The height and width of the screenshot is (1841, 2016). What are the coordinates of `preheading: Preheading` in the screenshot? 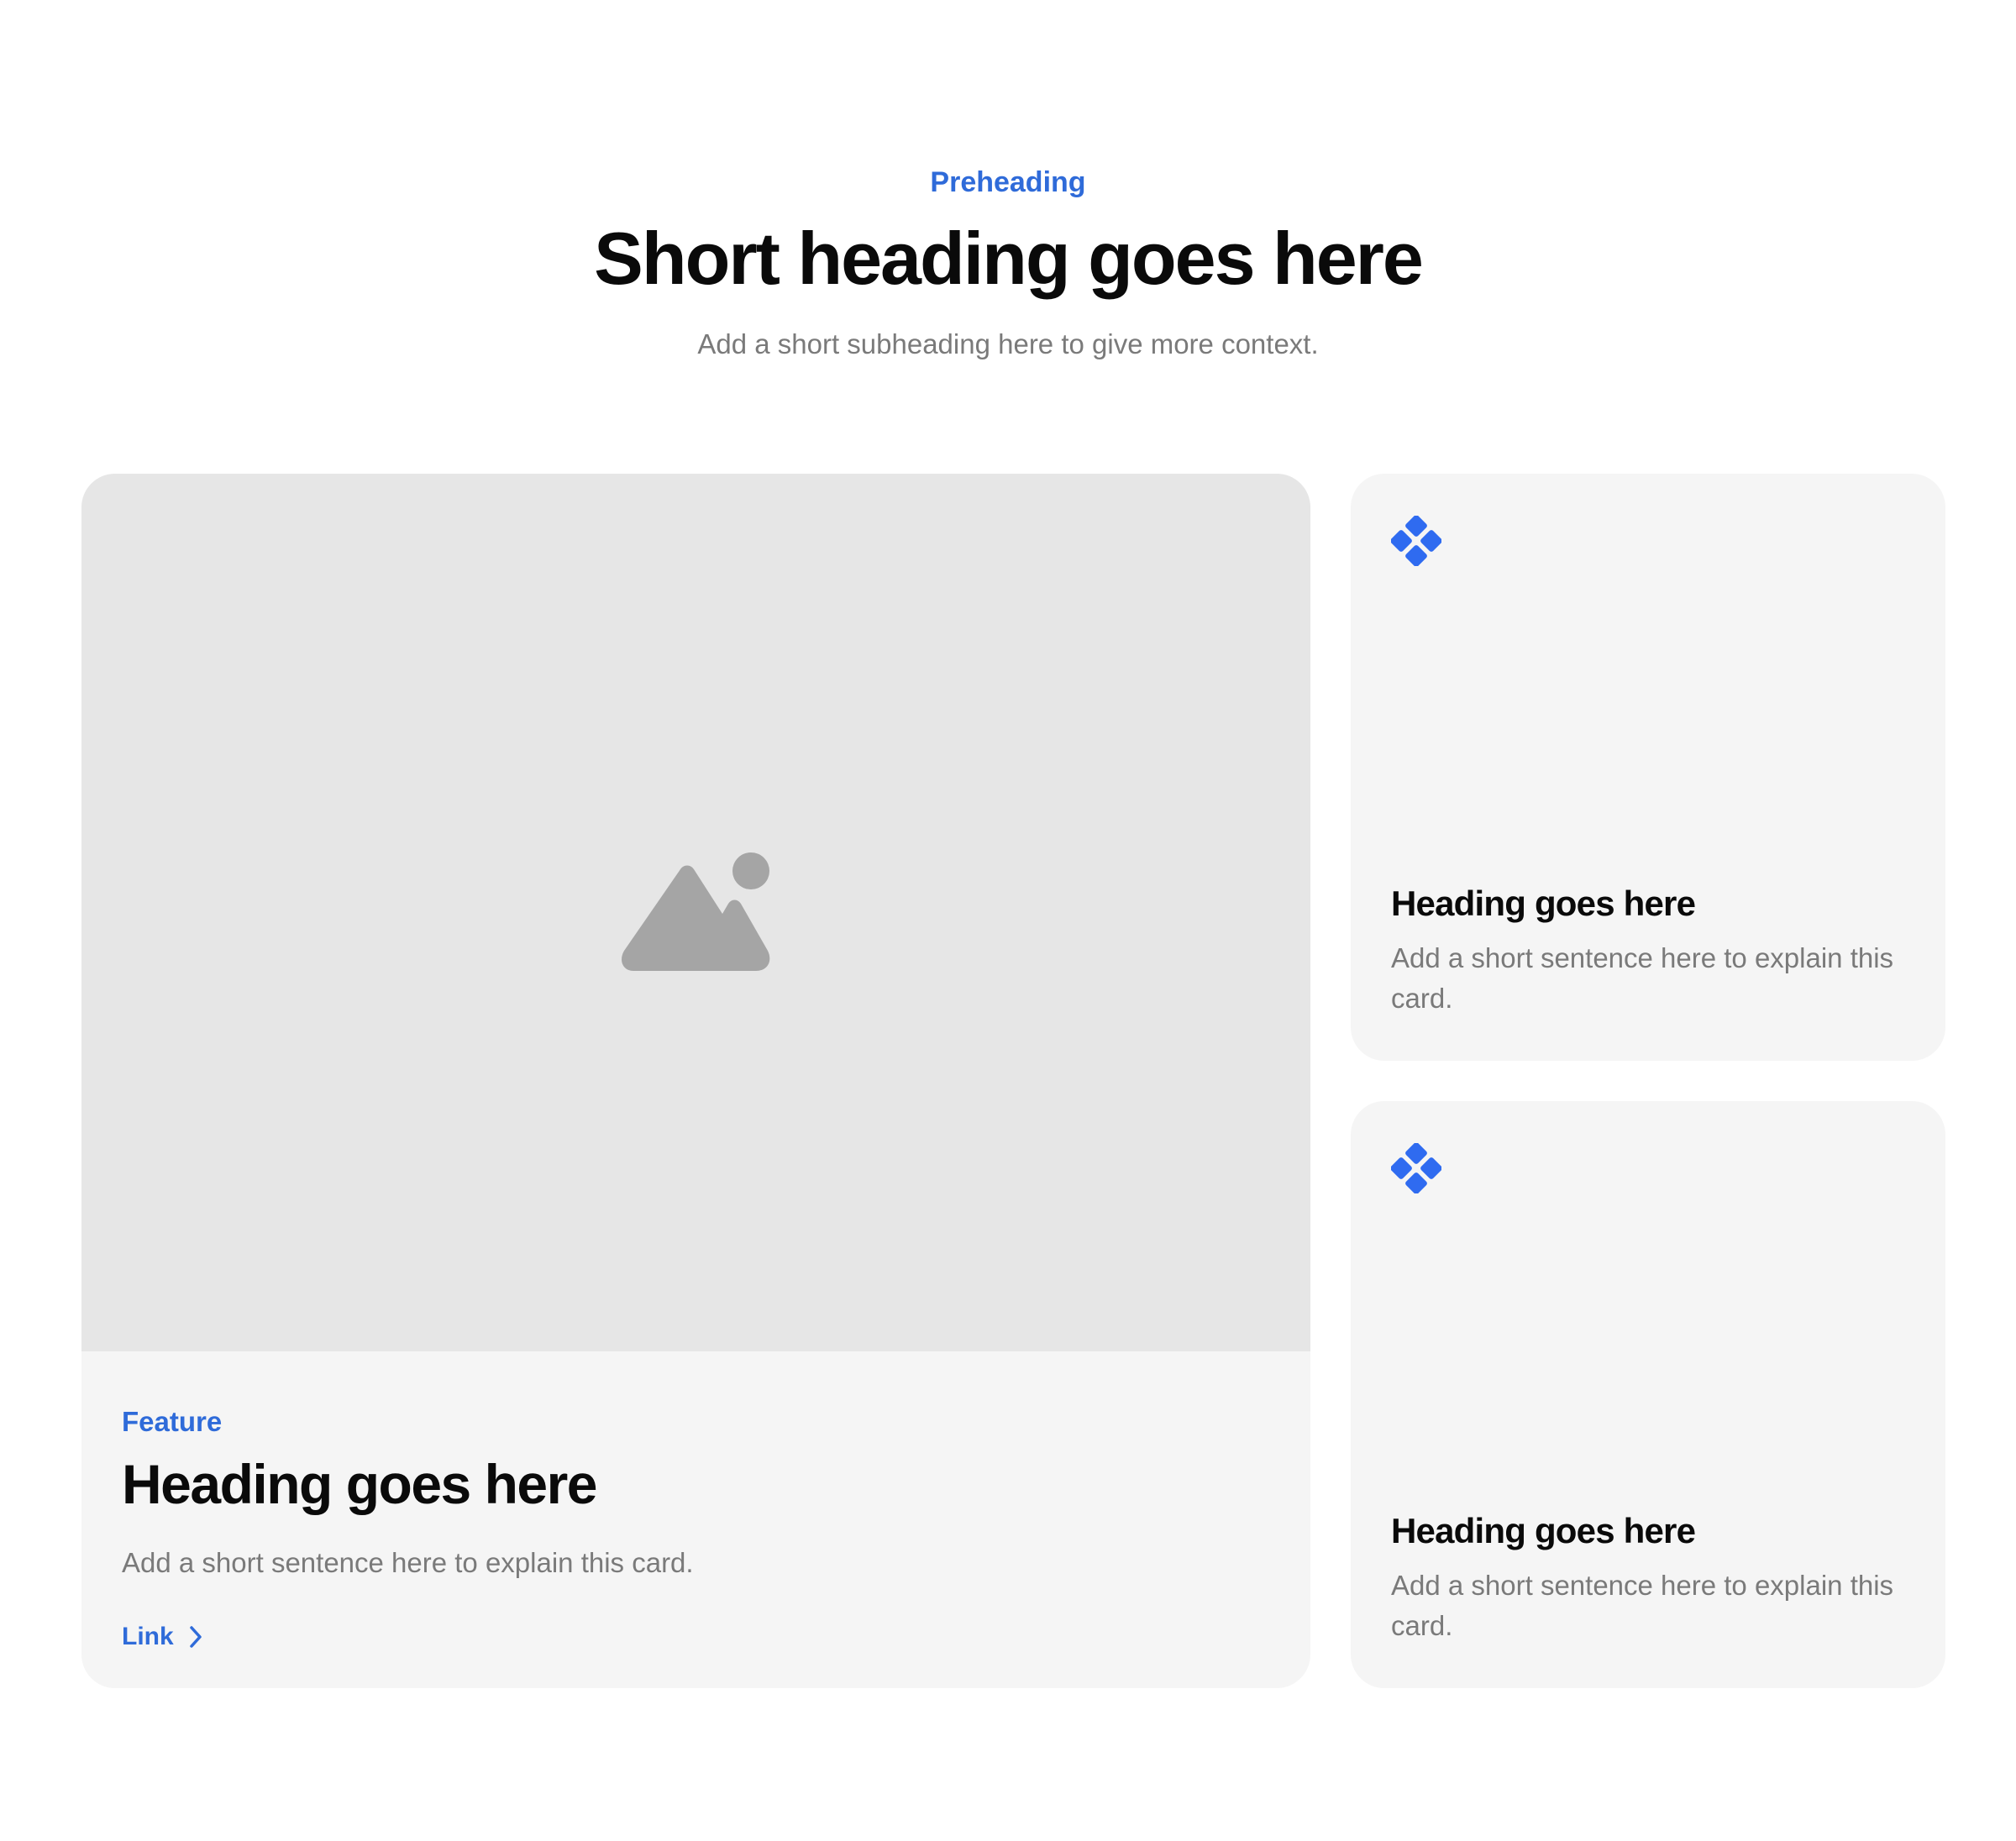 It's located at (1008, 182).